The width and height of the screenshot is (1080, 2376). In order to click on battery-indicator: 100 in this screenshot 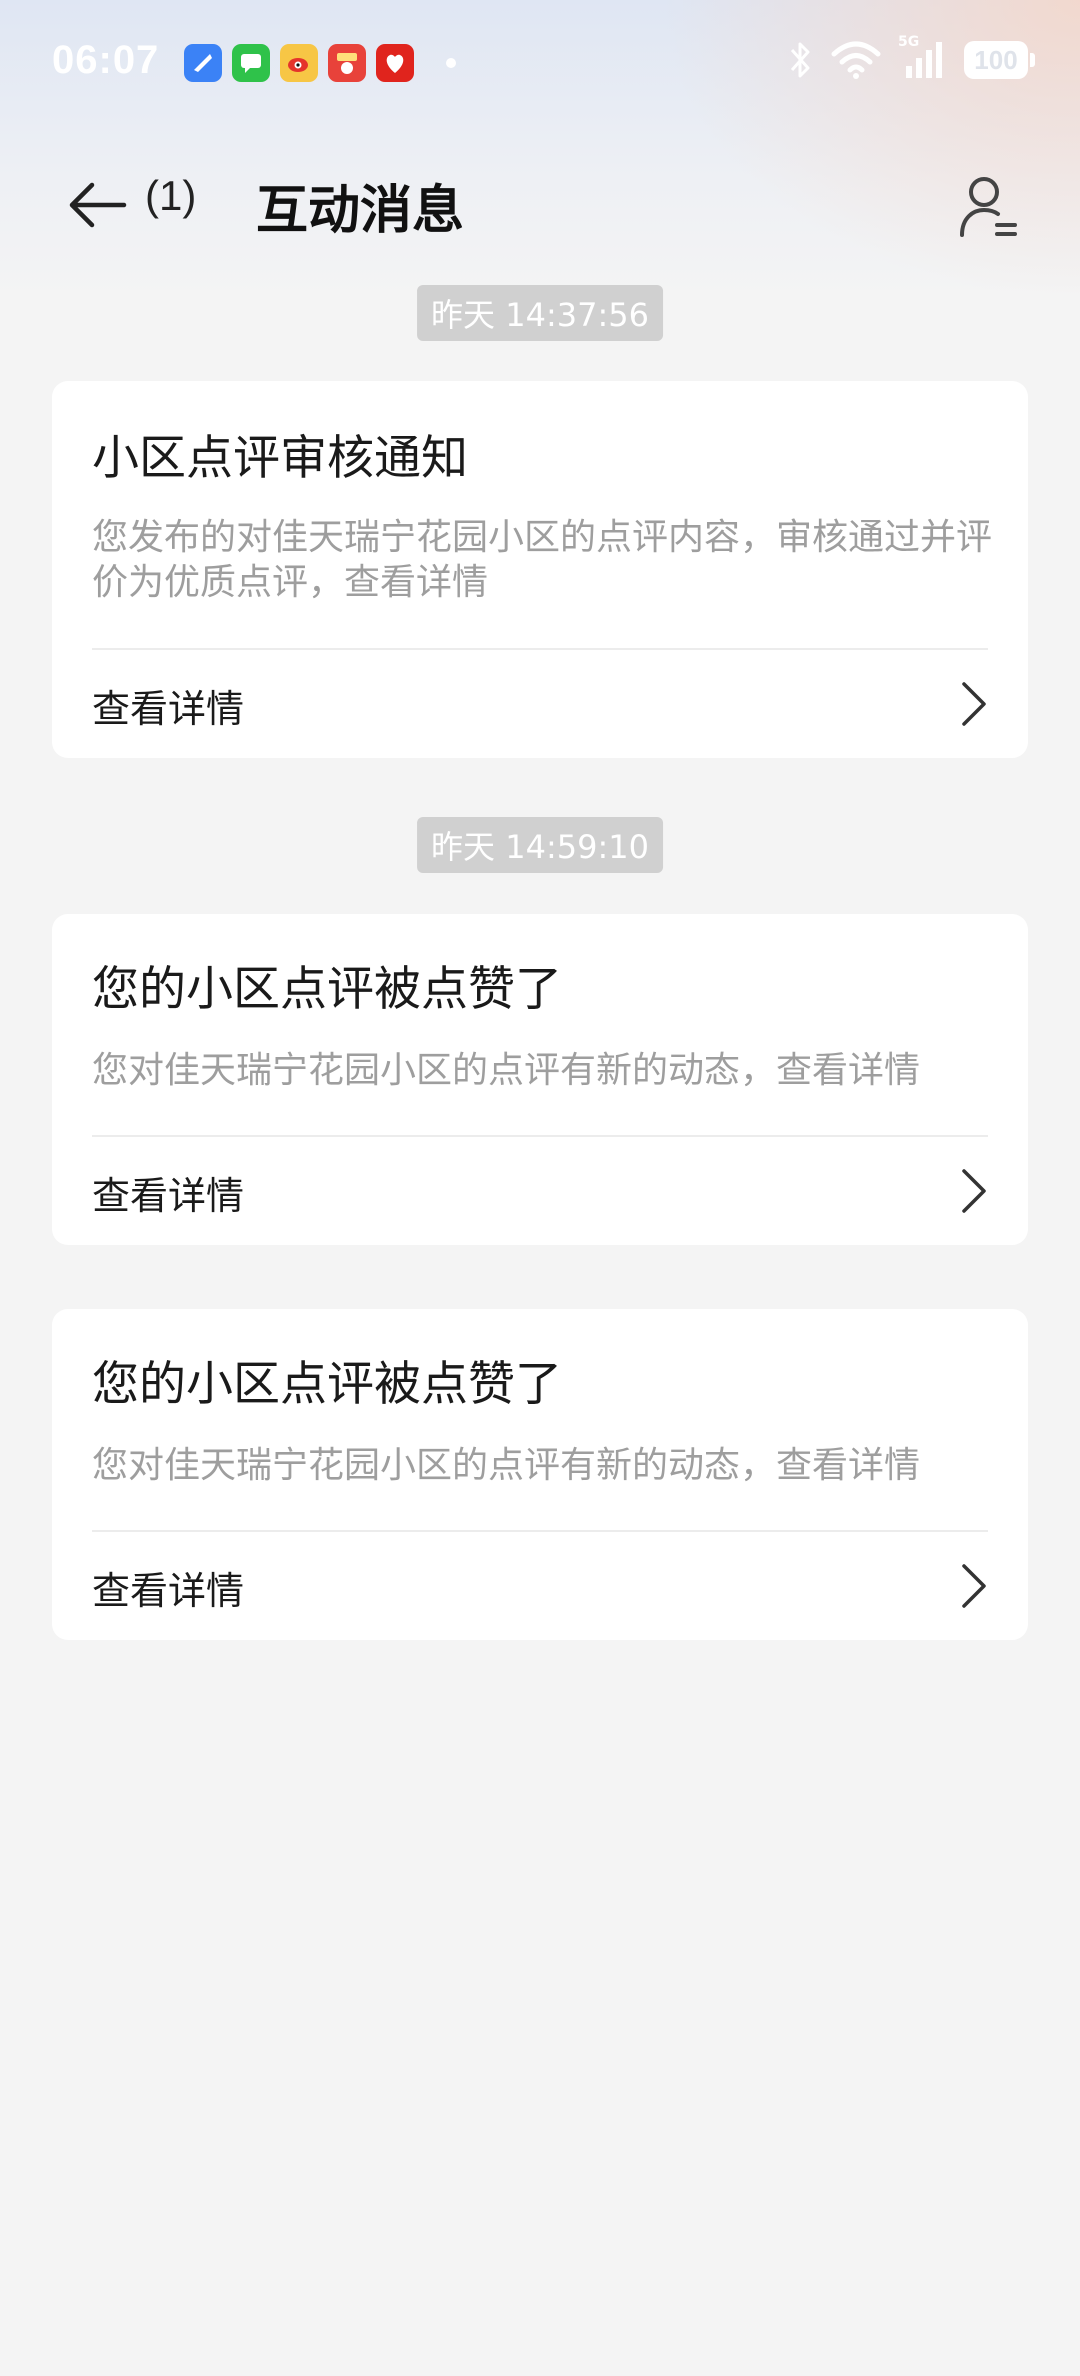, I will do `click(999, 60)`.